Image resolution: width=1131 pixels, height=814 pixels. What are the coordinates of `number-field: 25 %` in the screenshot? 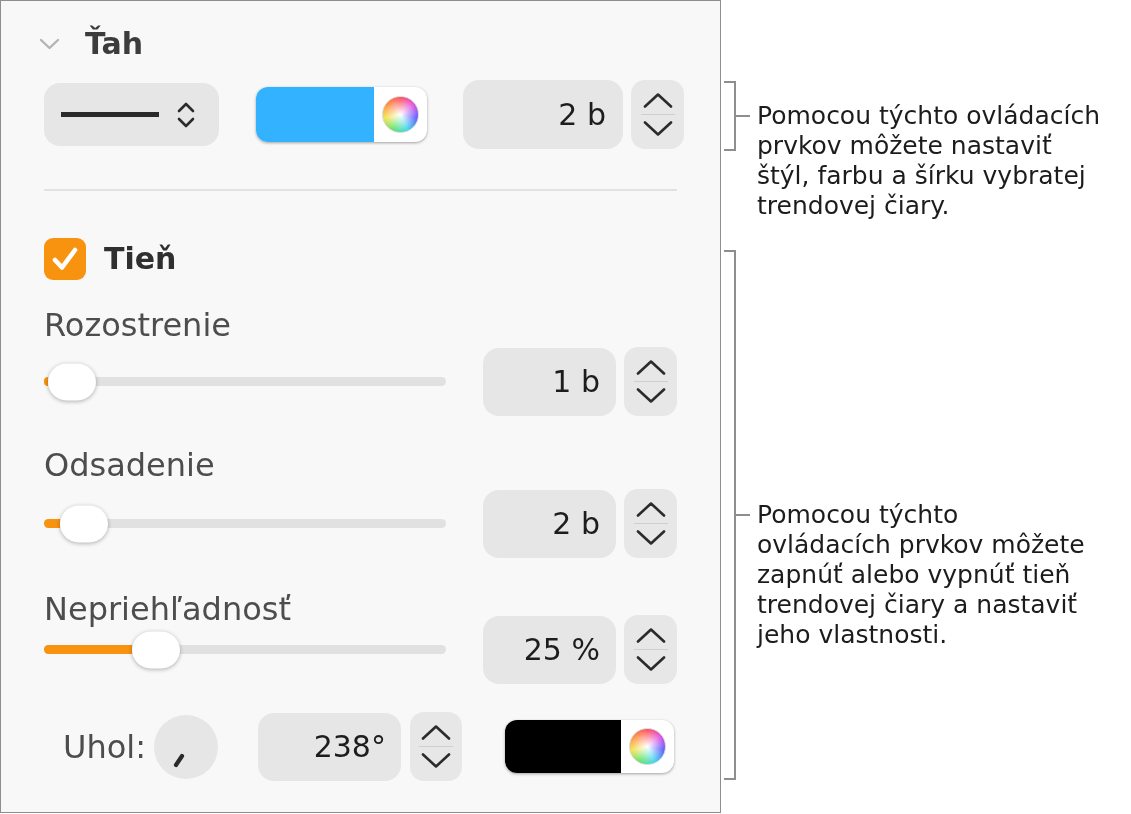 It's located at (549, 649).